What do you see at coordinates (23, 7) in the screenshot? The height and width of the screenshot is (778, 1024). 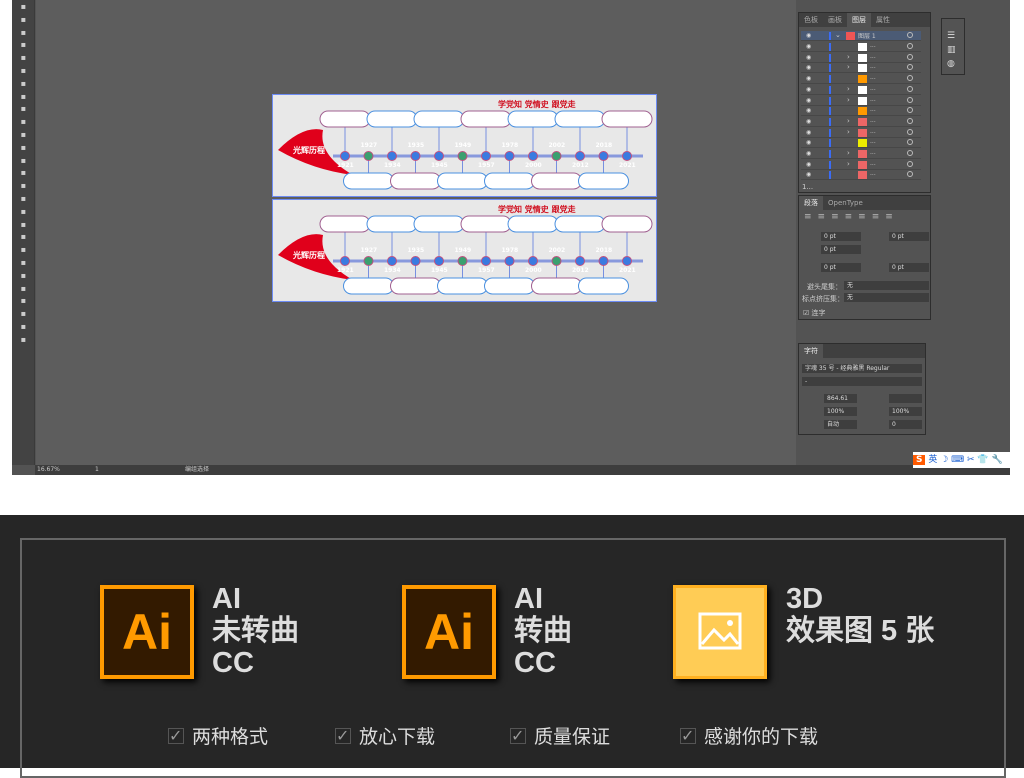 I see `selection-tool-icon: ▪` at bounding box center [23, 7].